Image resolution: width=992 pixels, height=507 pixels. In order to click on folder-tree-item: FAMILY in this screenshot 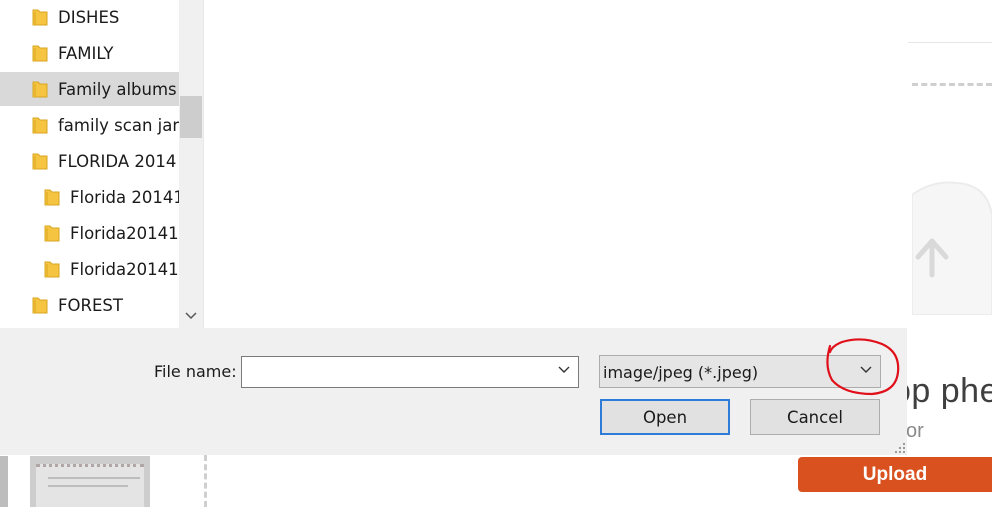, I will do `click(89, 53)`.